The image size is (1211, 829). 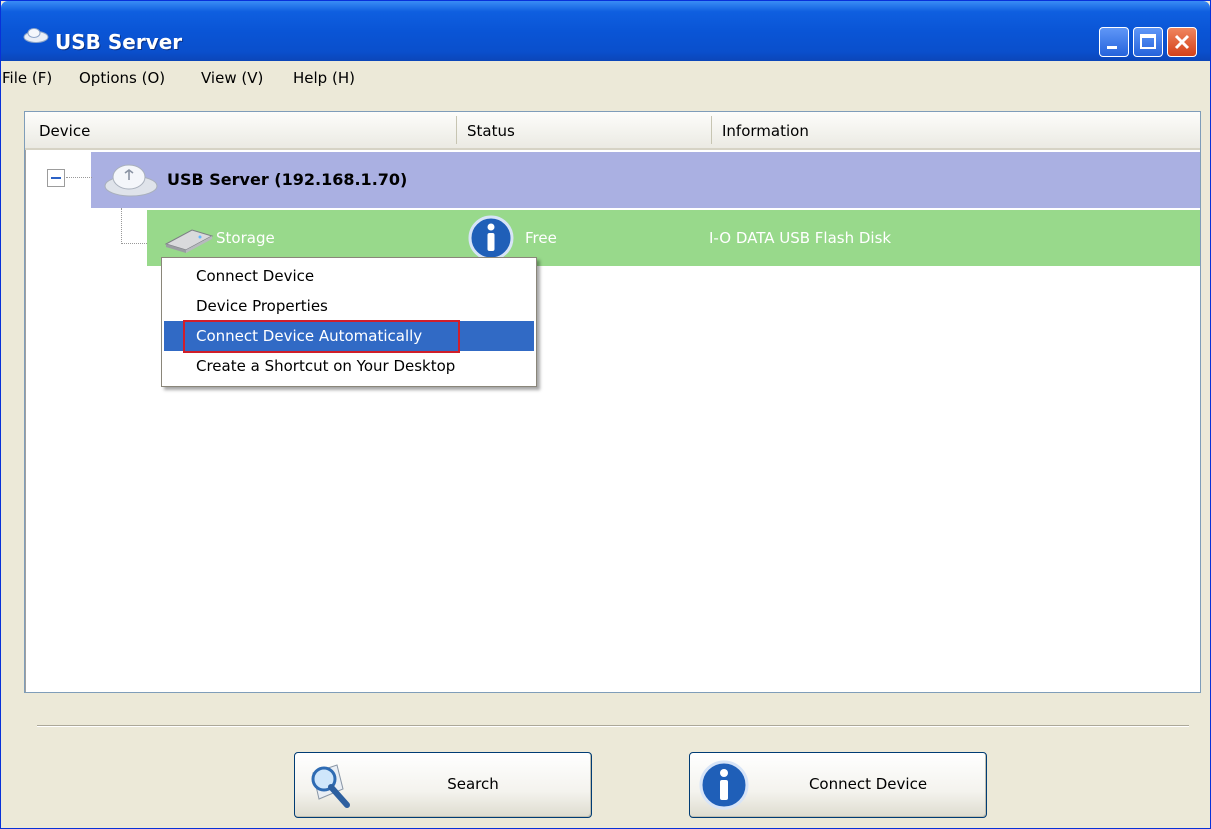 I want to click on maximize-icon, so click(x=1148, y=41).